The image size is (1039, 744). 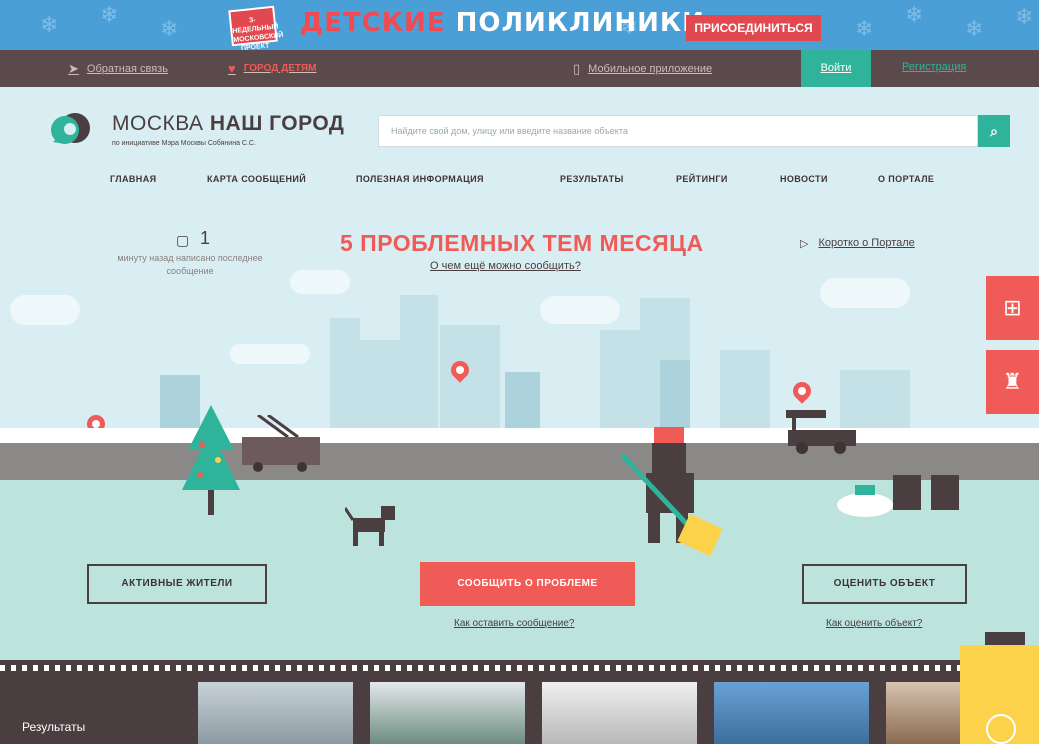 What do you see at coordinates (934, 67) in the screenshot?
I see `register-link: Регистрация` at bounding box center [934, 67].